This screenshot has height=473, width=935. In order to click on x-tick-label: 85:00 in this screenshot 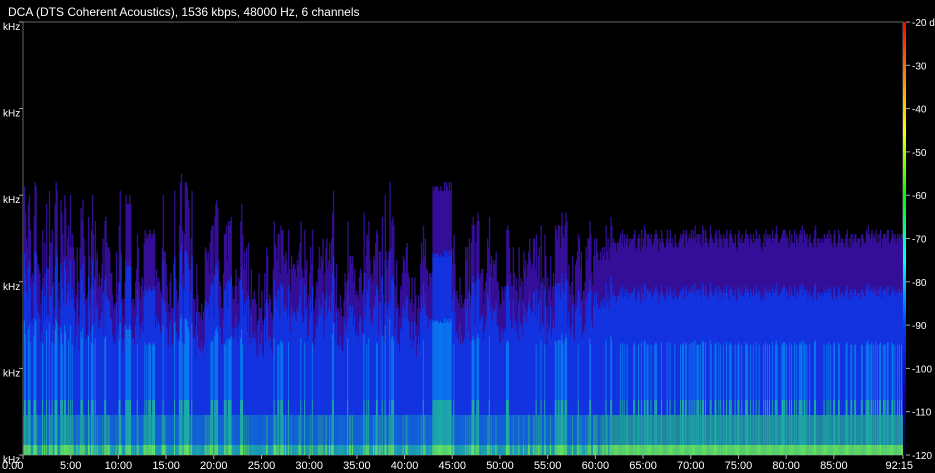, I will do `click(834, 466)`.